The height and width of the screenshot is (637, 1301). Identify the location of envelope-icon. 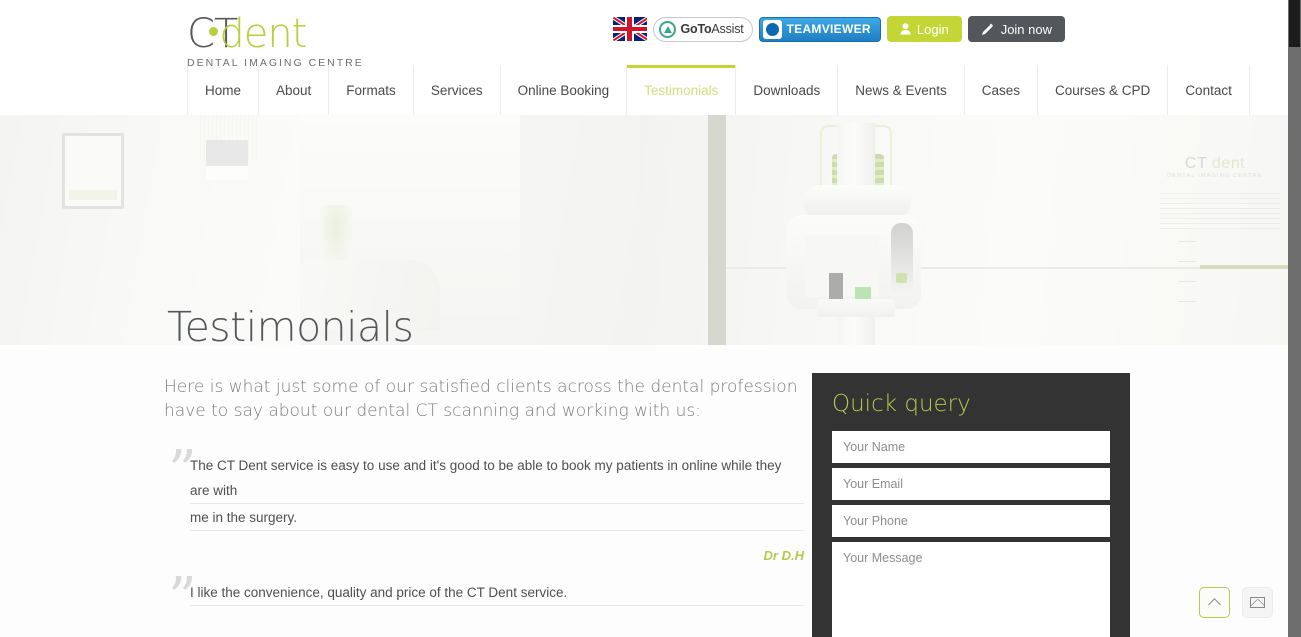
(1257, 602).